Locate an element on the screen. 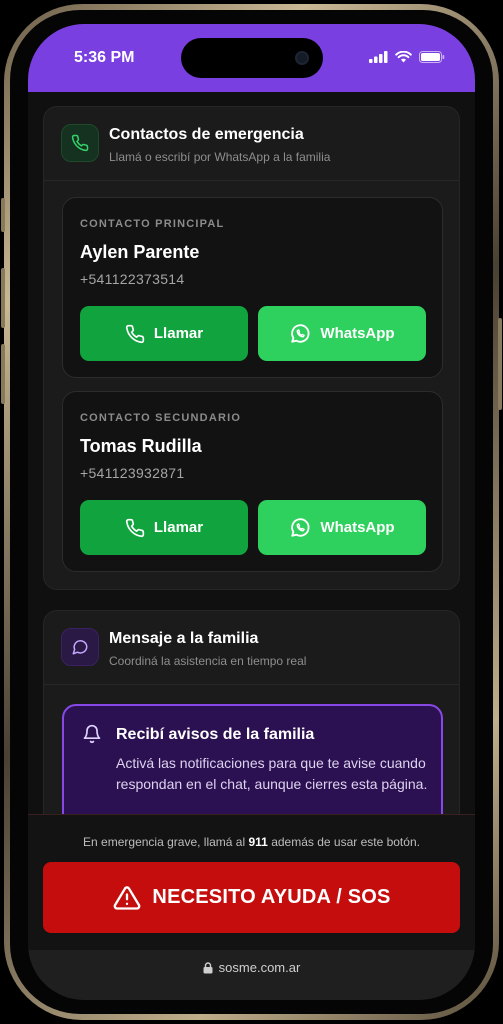 The width and height of the screenshot is (503, 1024). battery-icon is located at coordinates (432, 57).